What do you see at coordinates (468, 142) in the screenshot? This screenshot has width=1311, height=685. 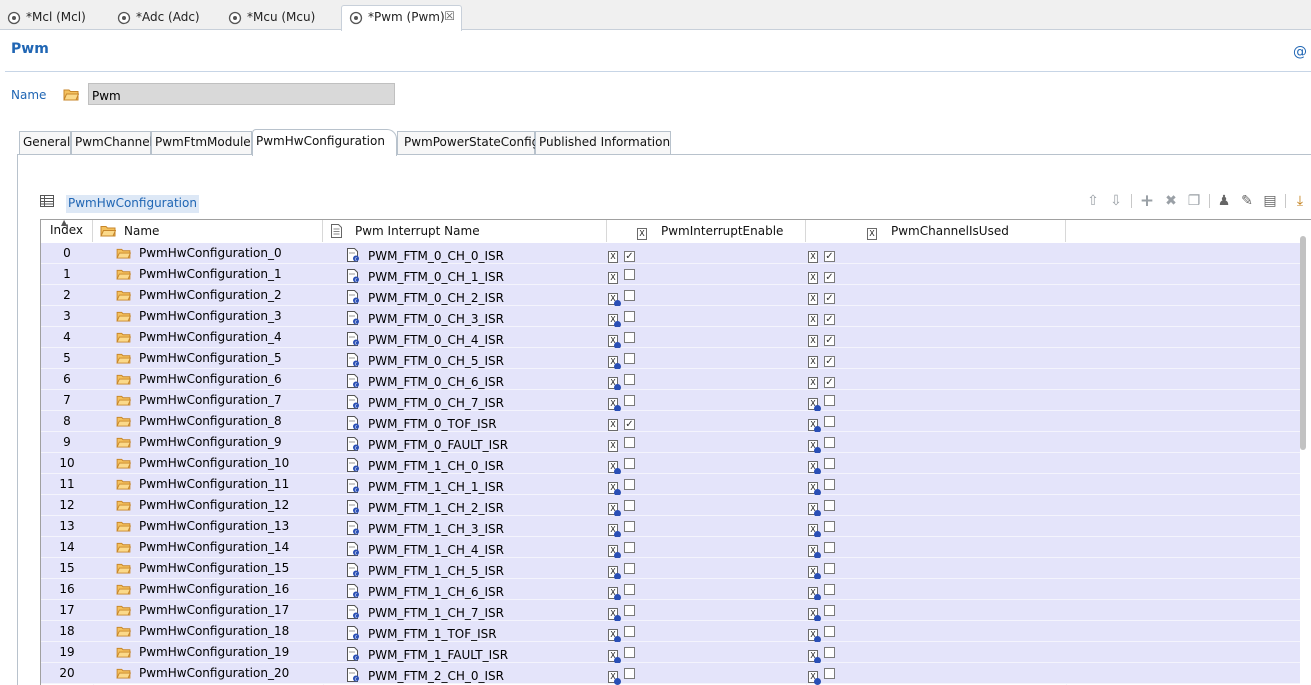 I see `tab-pwm-power-state-config: PwmPowerStateConfig` at bounding box center [468, 142].